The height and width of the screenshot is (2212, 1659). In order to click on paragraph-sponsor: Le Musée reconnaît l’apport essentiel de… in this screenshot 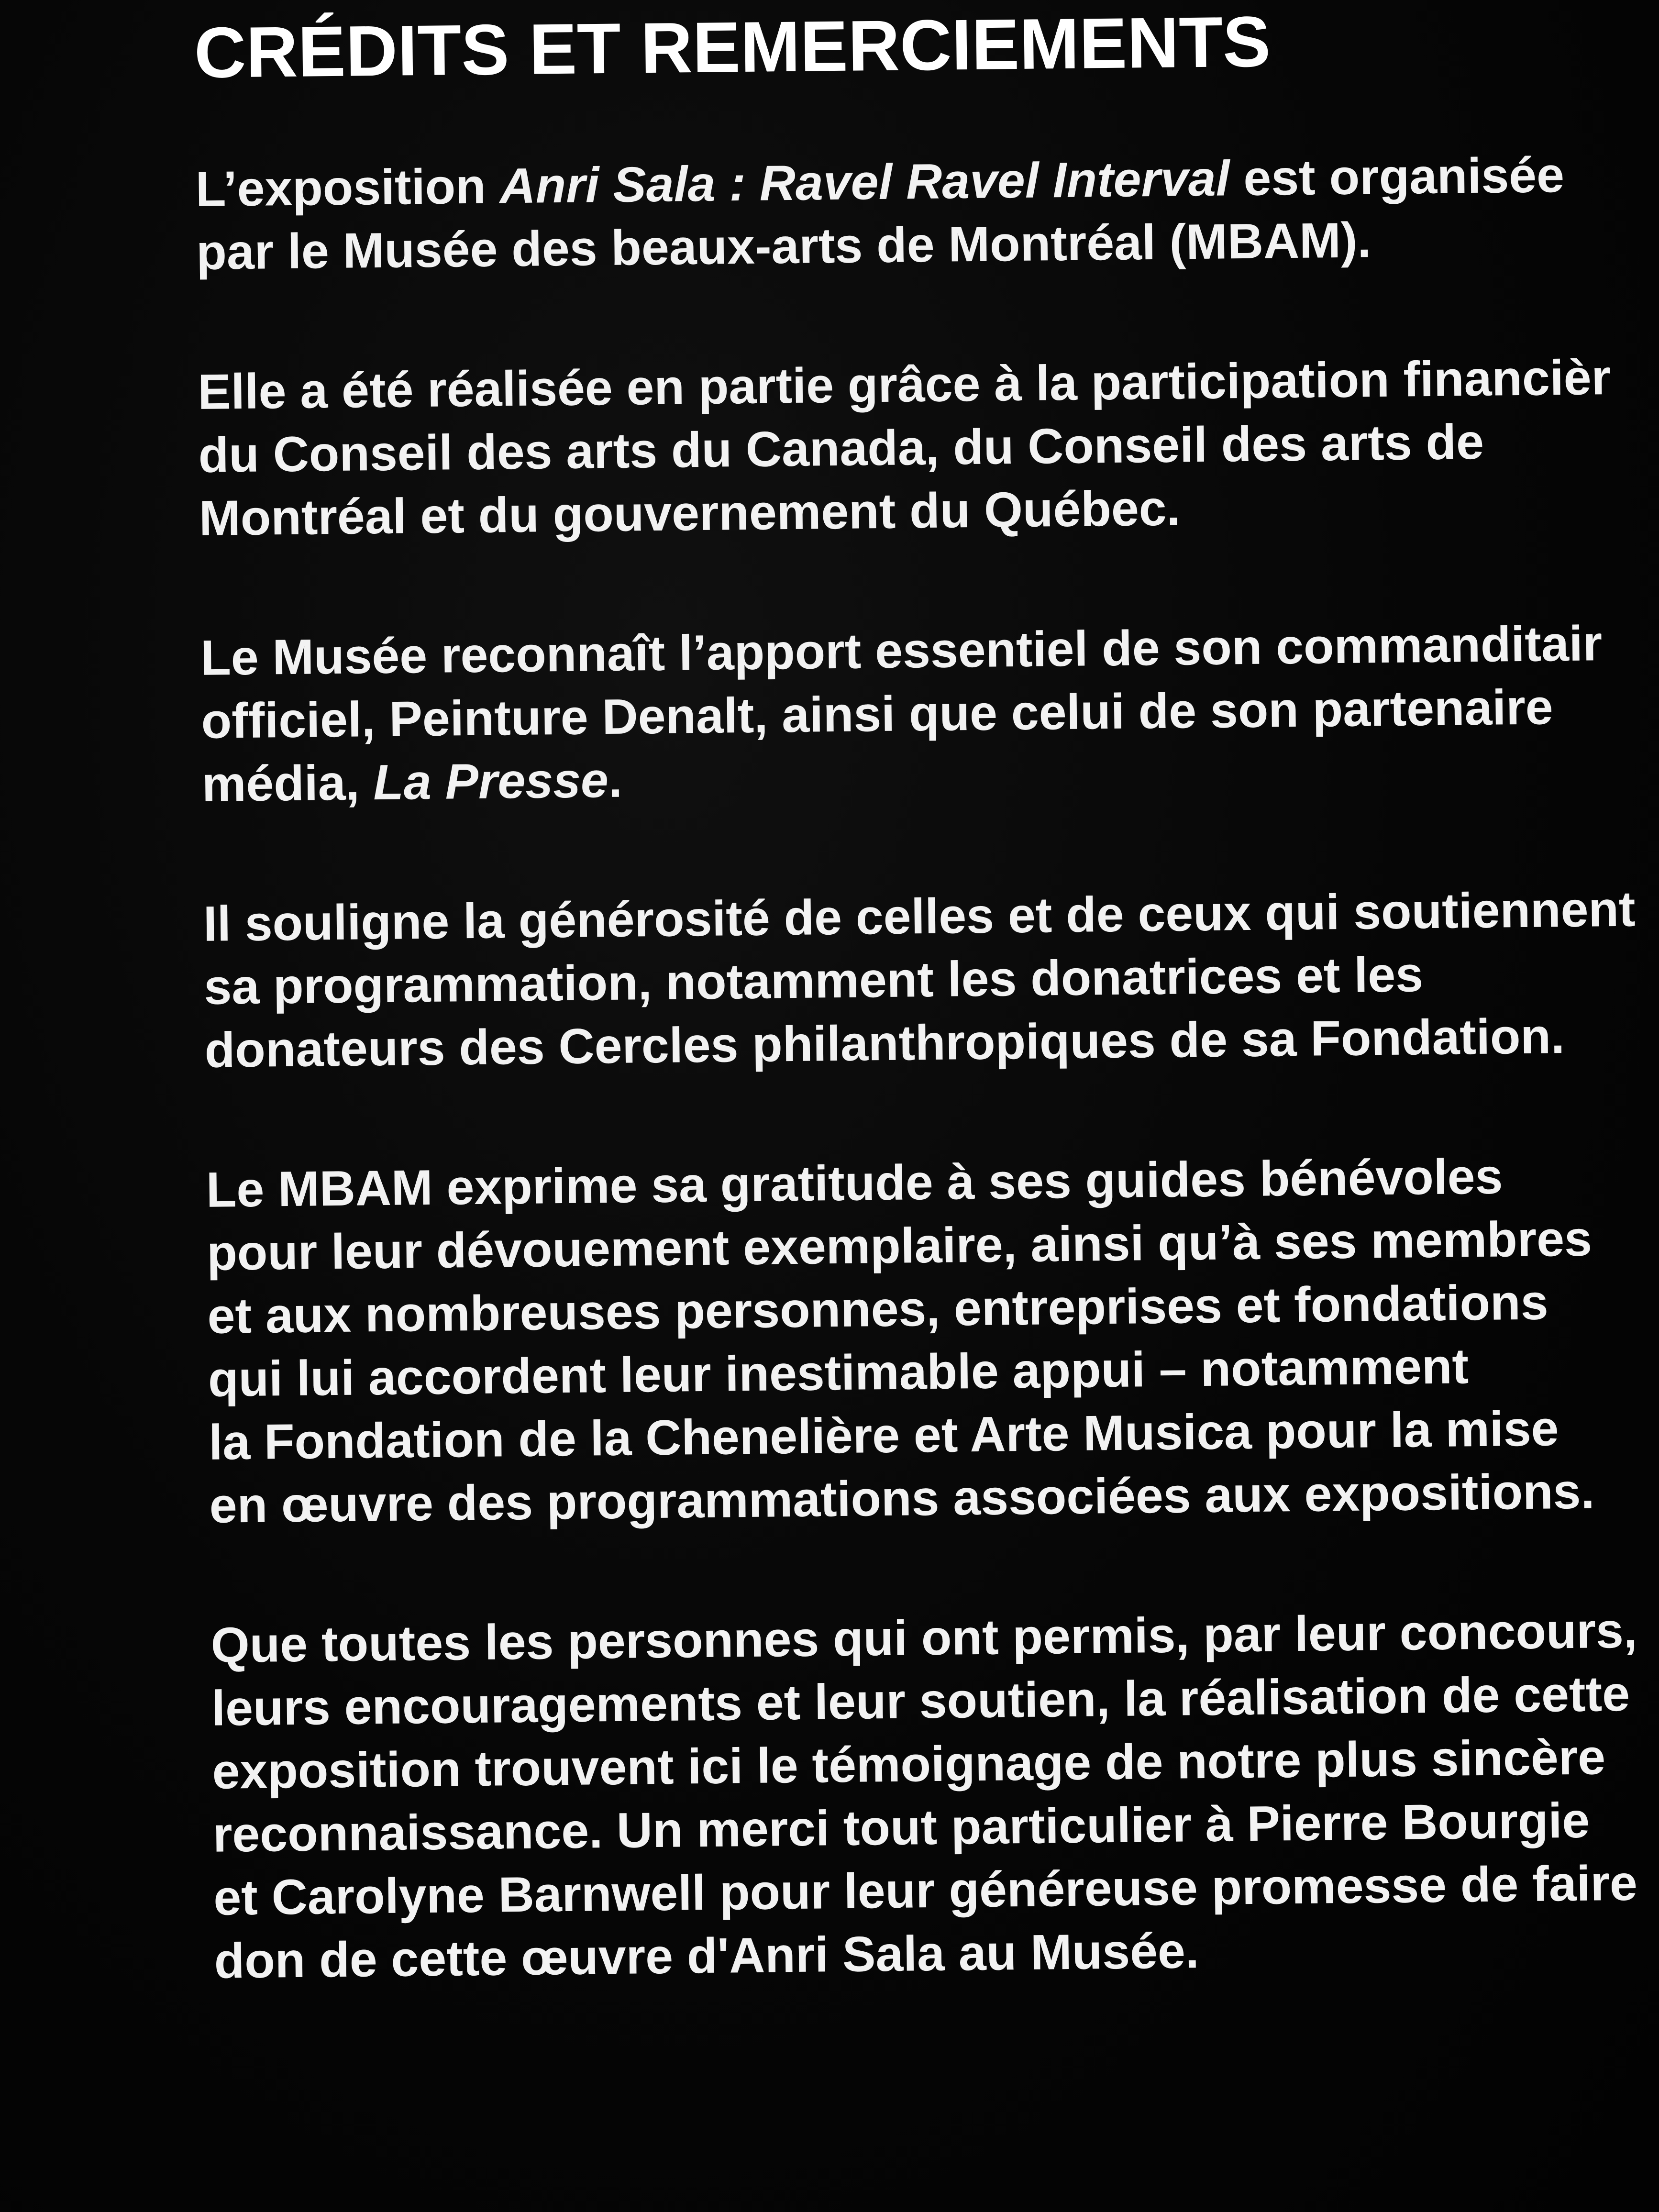, I will do `click(929, 713)`.